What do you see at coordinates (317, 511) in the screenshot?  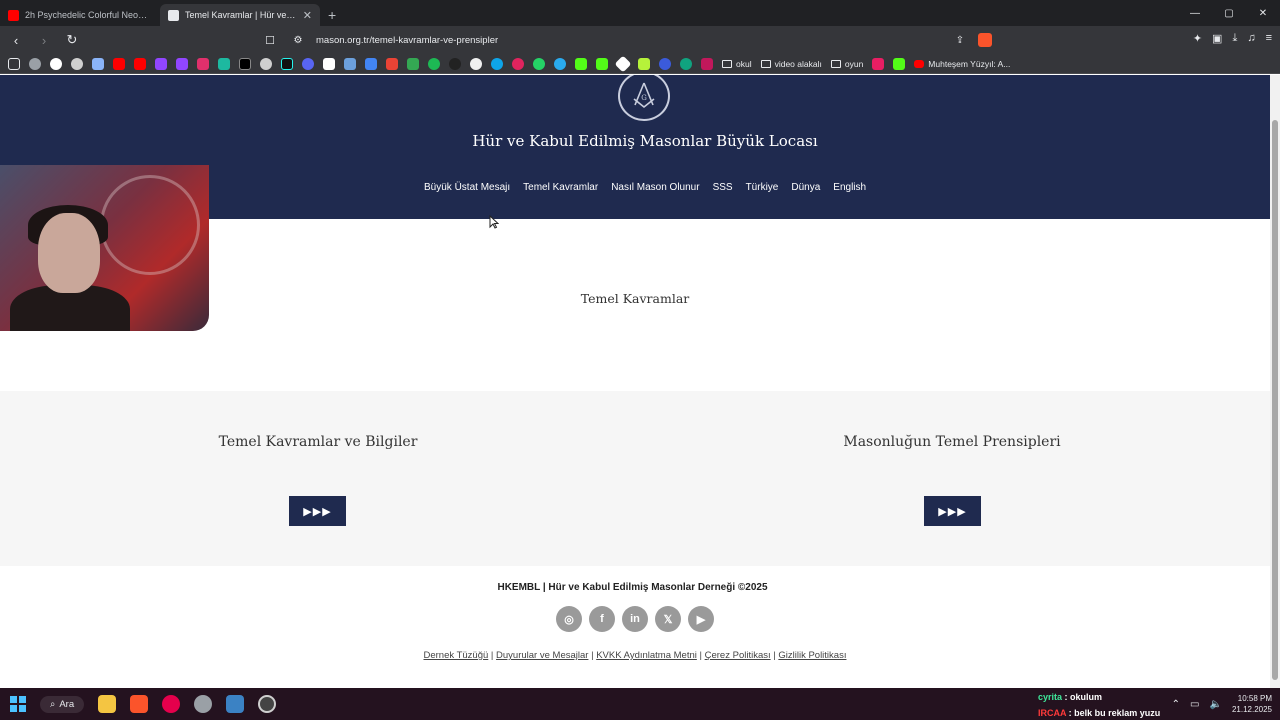 I see `card-button-temel-kavramlar: ▶▶▶` at bounding box center [317, 511].